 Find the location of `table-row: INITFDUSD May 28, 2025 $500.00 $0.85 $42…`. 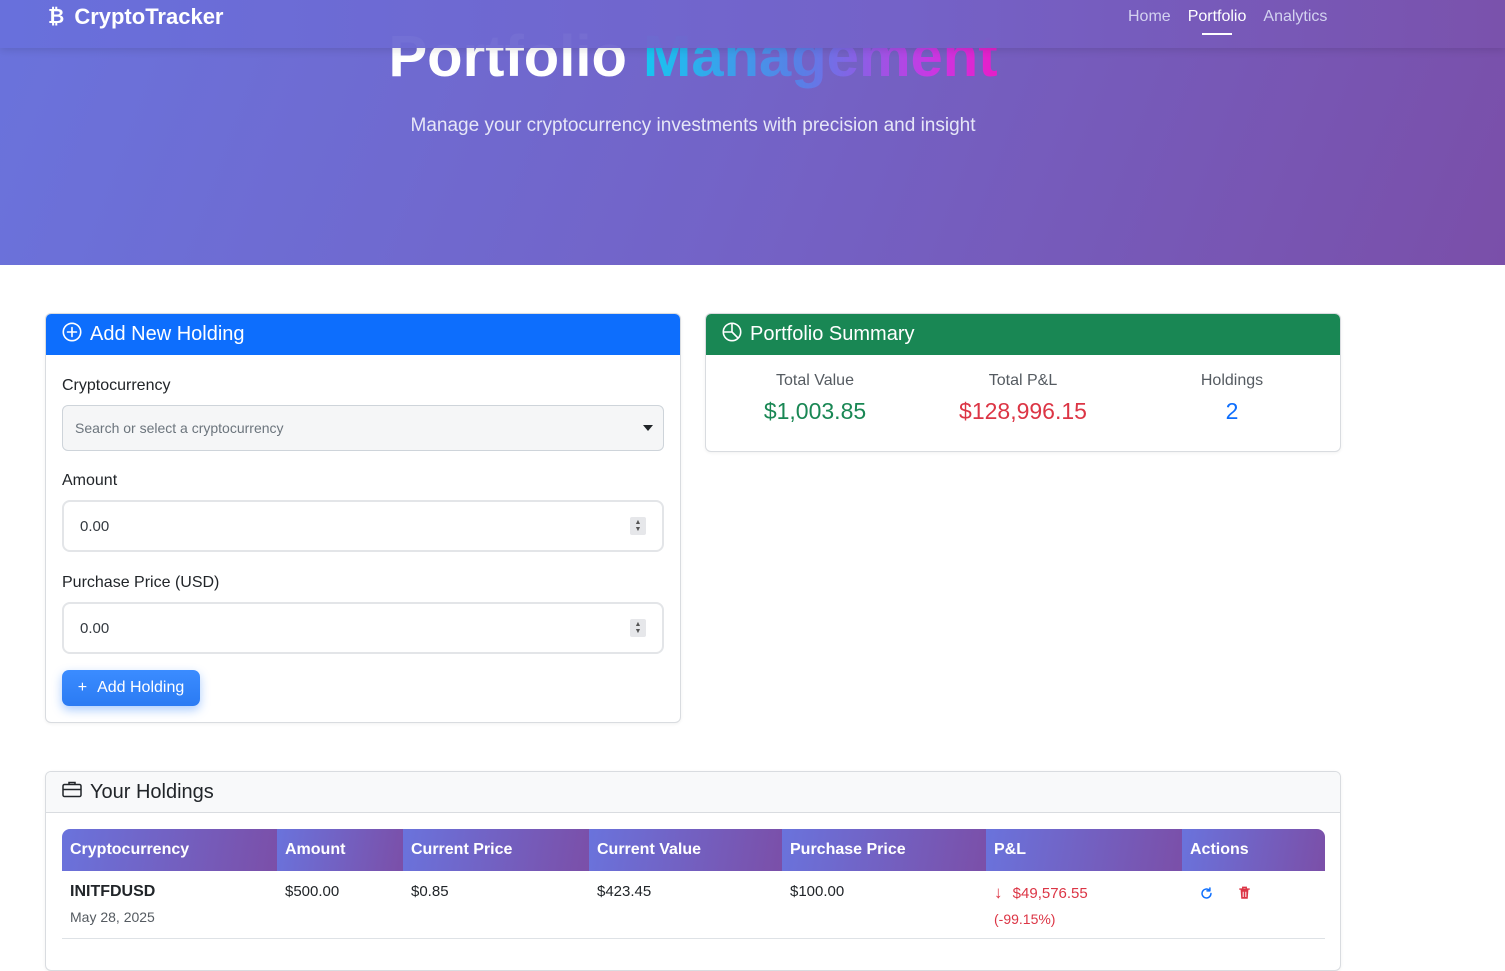

table-row: INITFDUSD May 28, 2025 $500.00 $0.85 $42… is located at coordinates (693, 905).